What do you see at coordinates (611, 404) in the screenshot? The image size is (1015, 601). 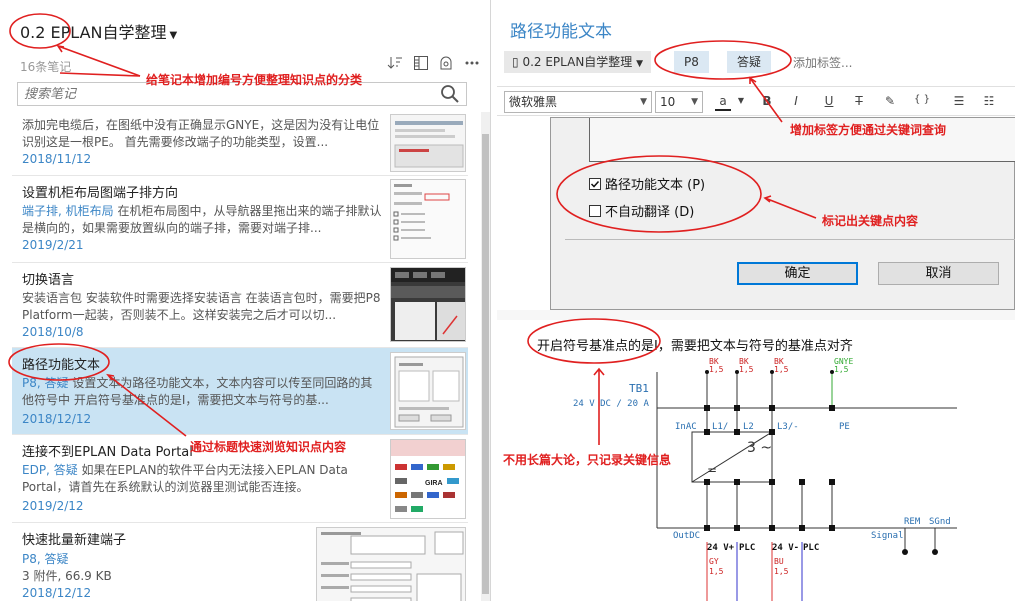 I see `voltage-label: 24 V DC / 20 A` at bounding box center [611, 404].